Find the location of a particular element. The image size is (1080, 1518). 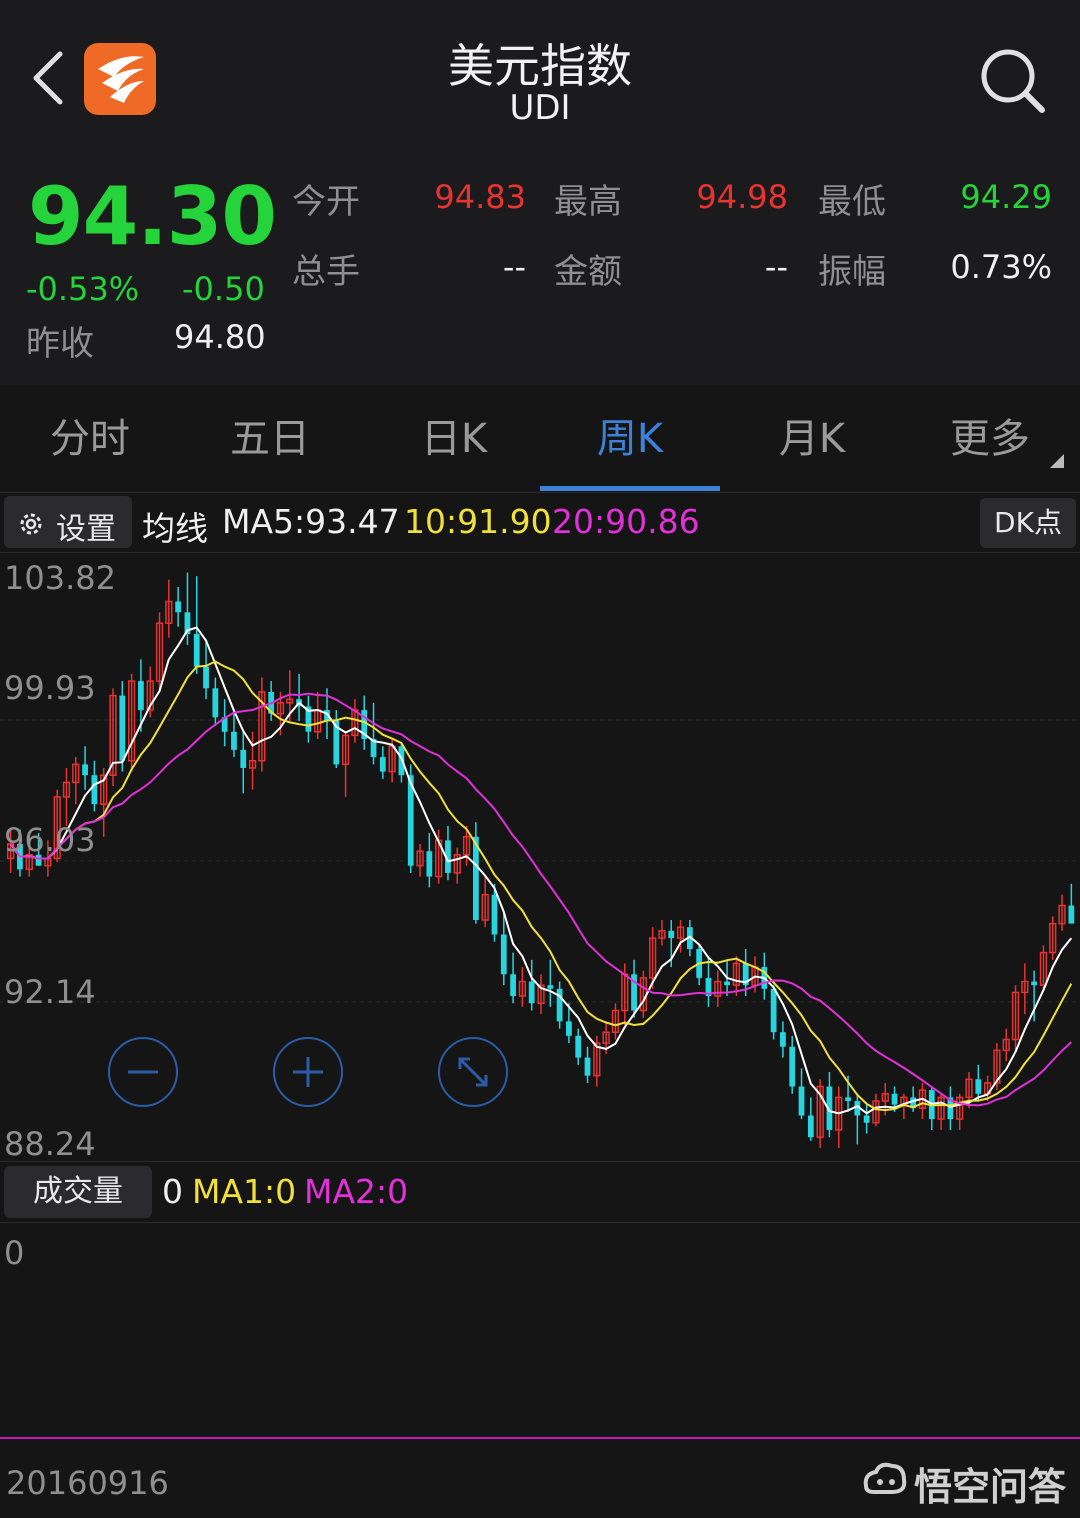

y-tick-1: 103.82 is located at coordinates (60, 578).